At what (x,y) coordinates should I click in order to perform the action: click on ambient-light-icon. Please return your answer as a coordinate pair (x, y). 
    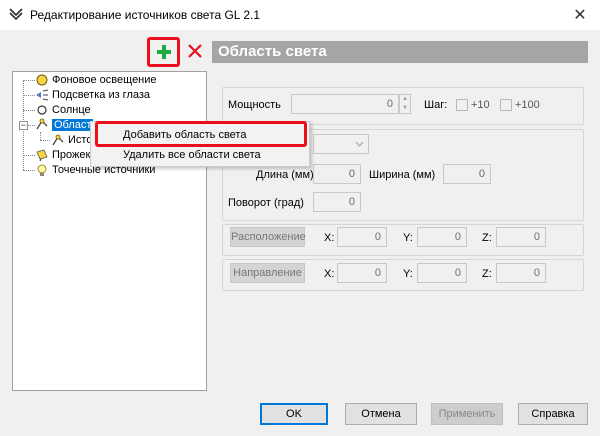
    Looking at the image, I should click on (42, 80).